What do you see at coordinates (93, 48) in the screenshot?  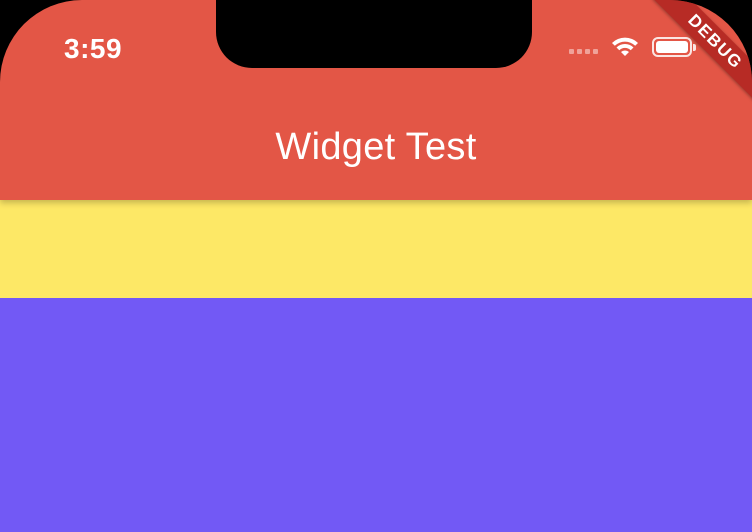 I see `status-time: 3:59` at bounding box center [93, 48].